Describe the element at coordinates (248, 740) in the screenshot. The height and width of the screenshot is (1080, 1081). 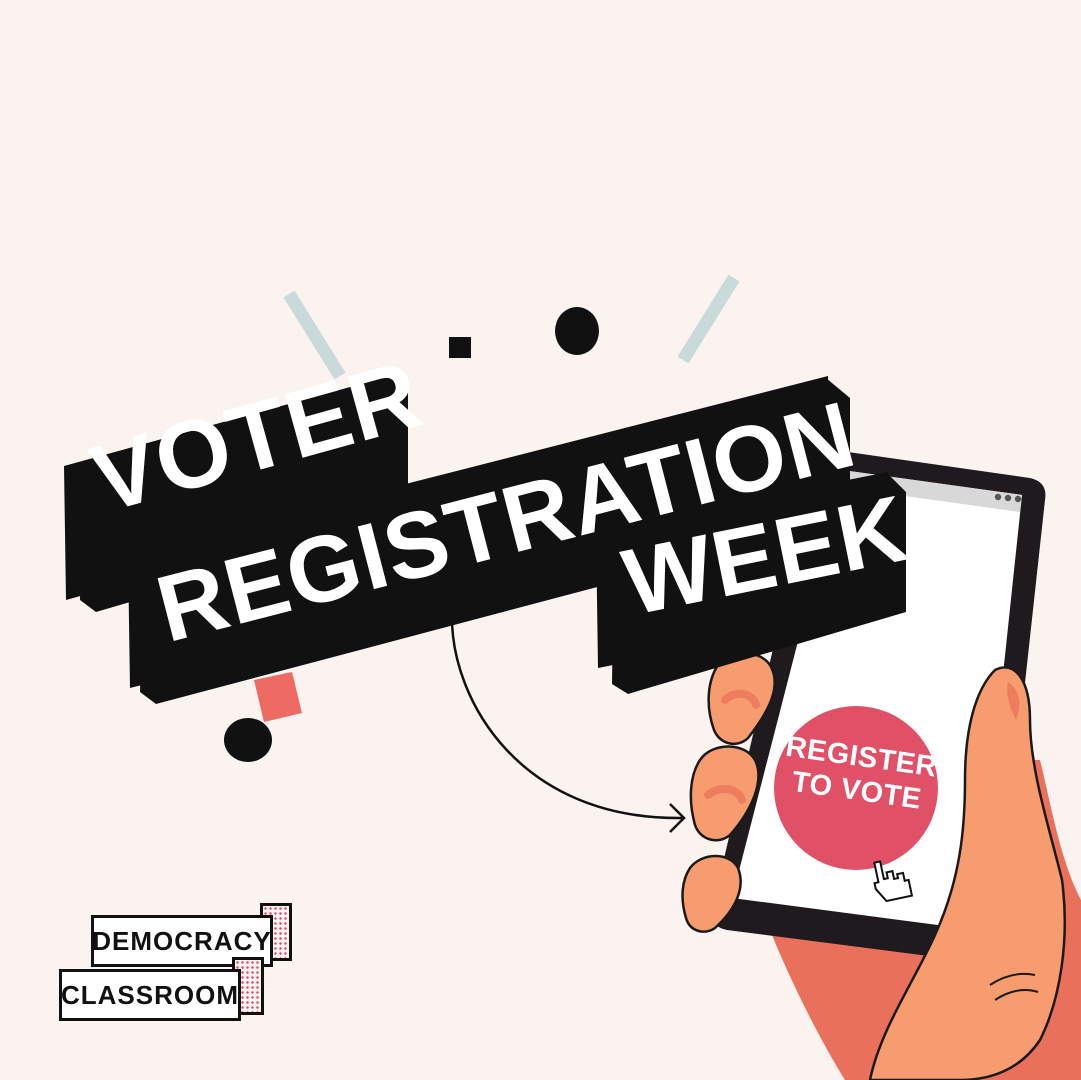
I see `confetti-dot-bottom` at that location.